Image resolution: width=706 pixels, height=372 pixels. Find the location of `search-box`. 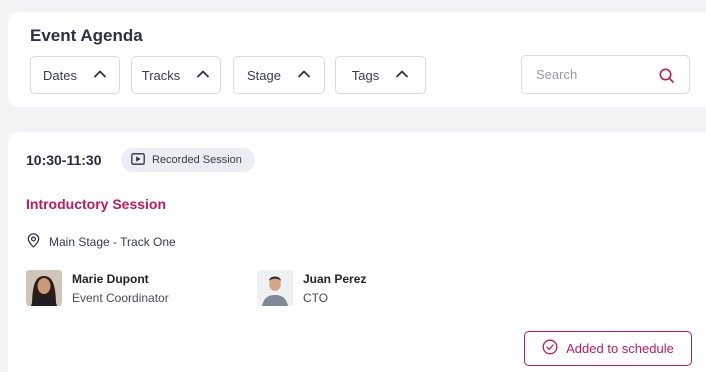

search-box is located at coordinates (605, 74).